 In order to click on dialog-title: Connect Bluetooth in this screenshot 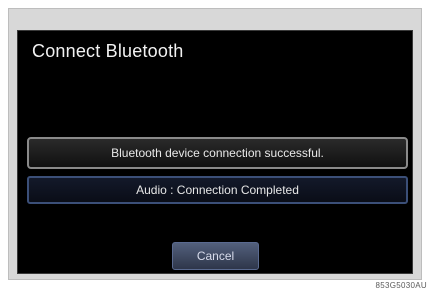, I will do `click(108, 51)`.